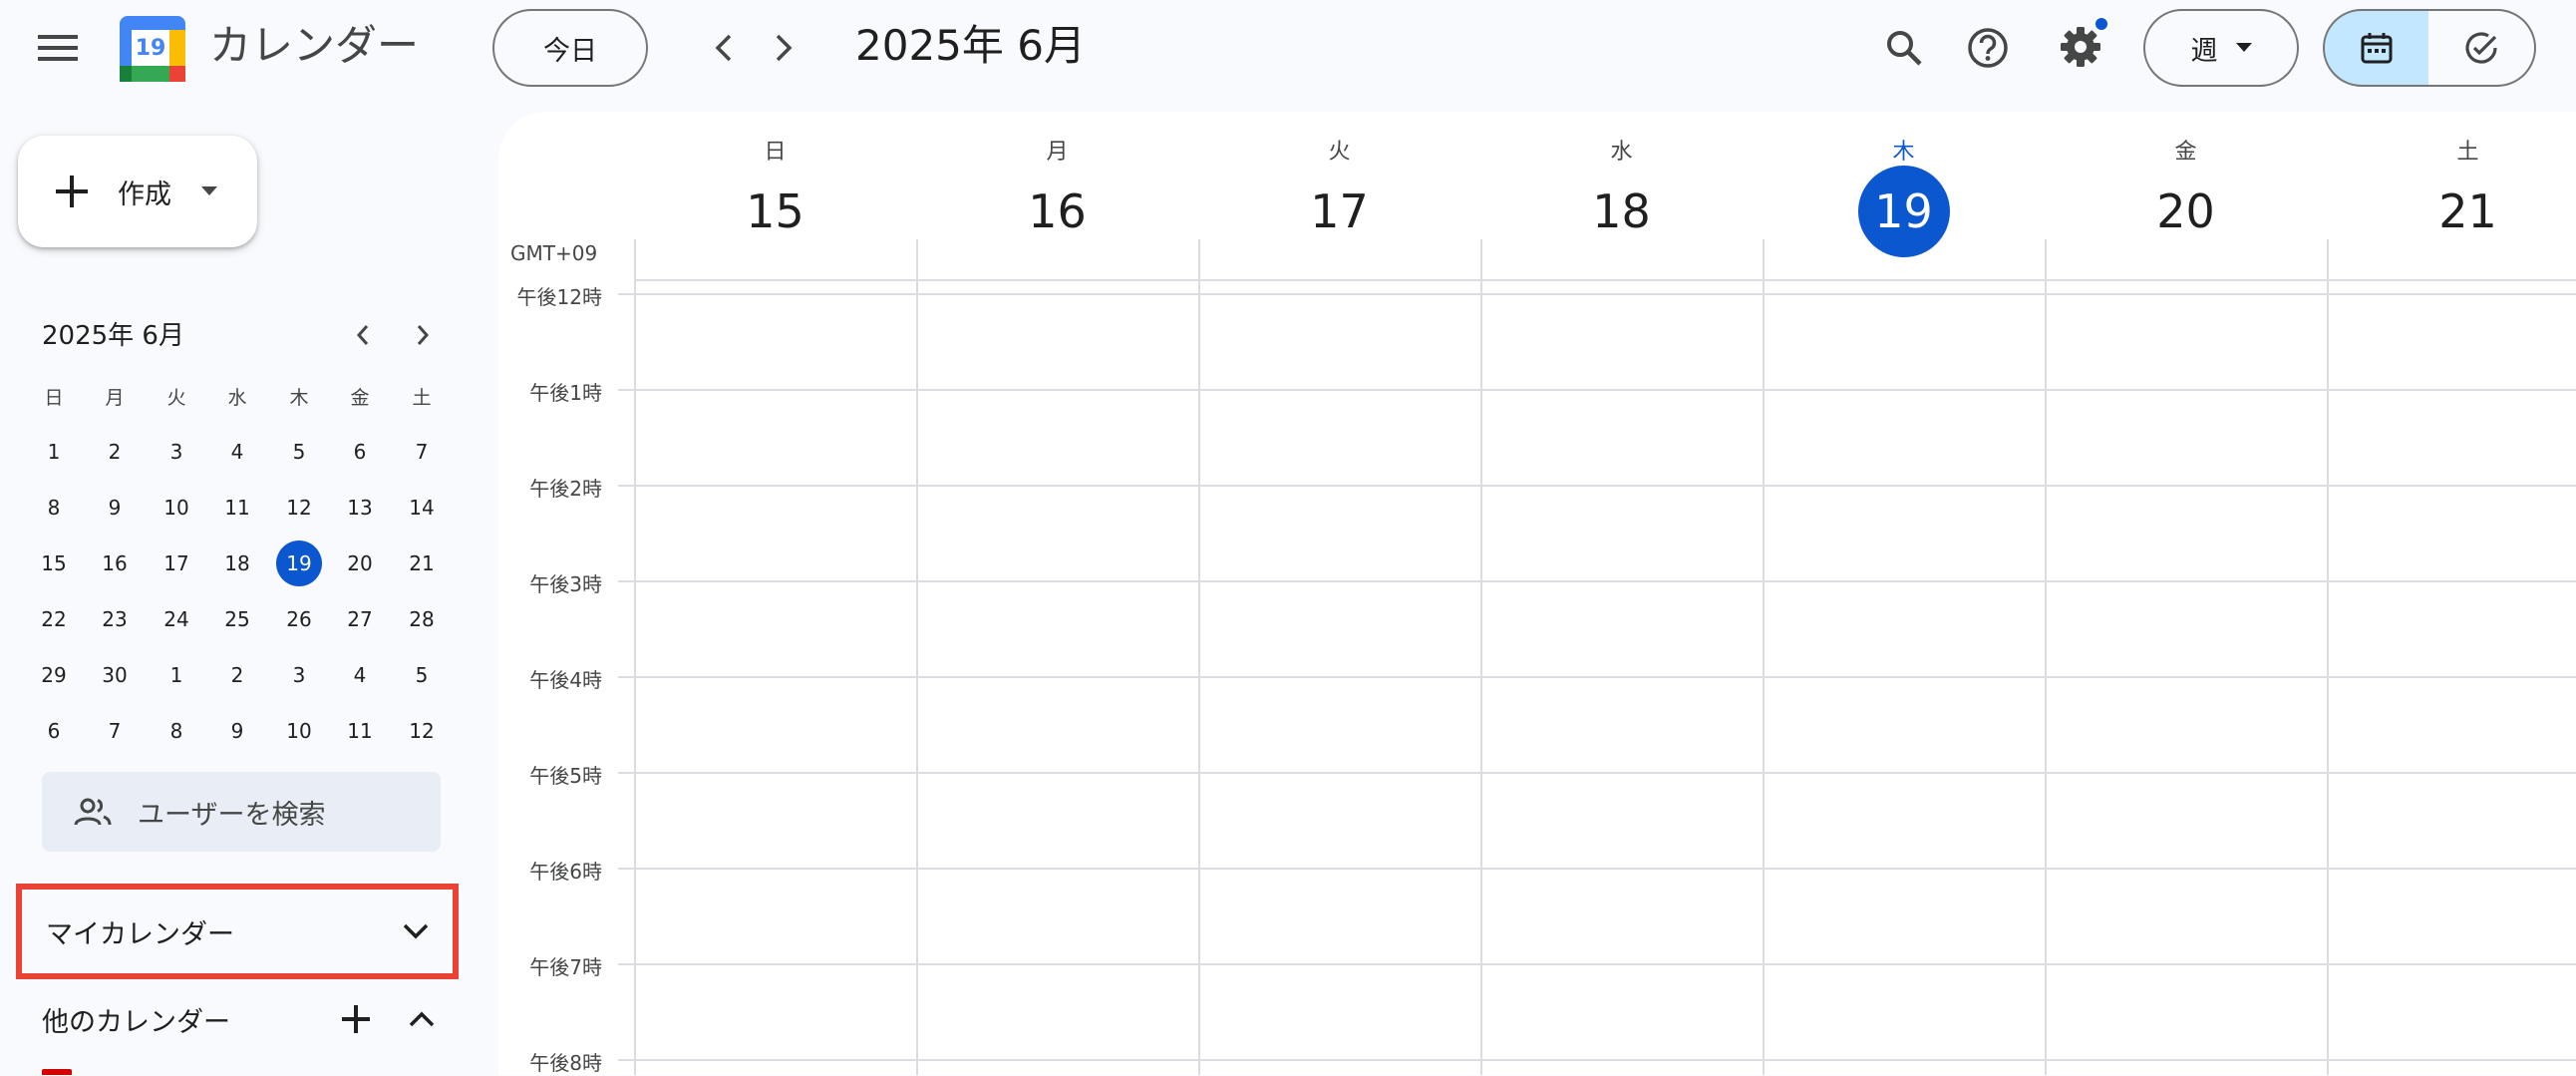 This screenshot has height=1076, width=2576. What do you see at coordinates (115, 563) in the screenshot?
I see `mini-calendar-day: 16` at bounding box center [115, 563].